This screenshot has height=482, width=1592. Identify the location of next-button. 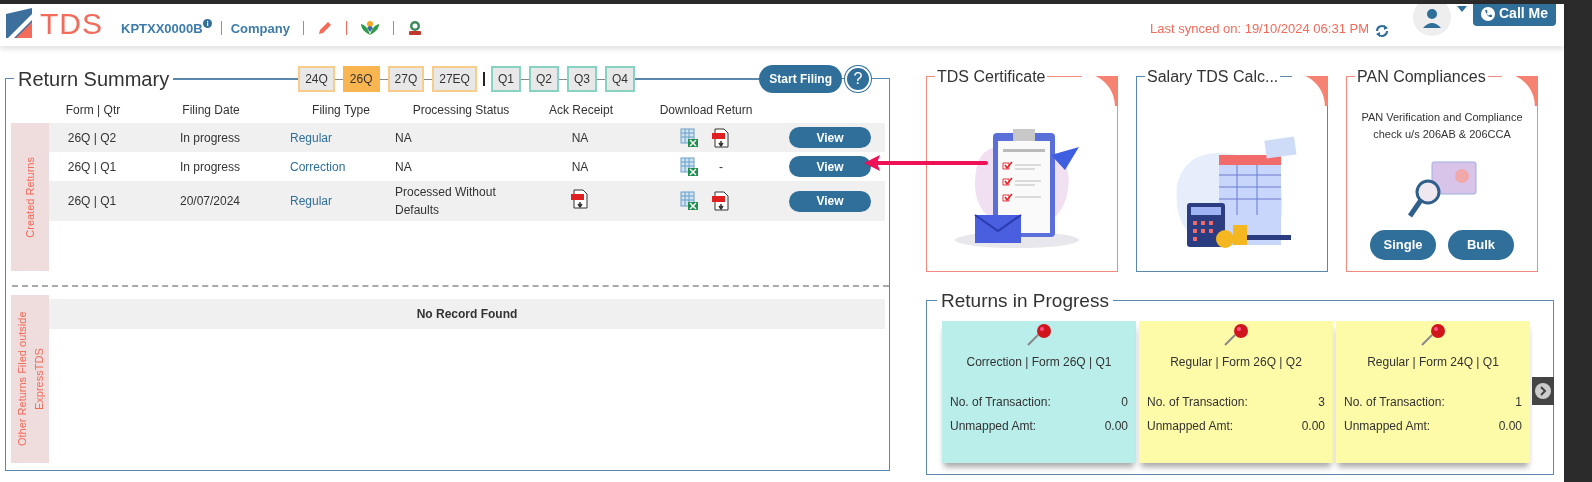
(1543, 391).